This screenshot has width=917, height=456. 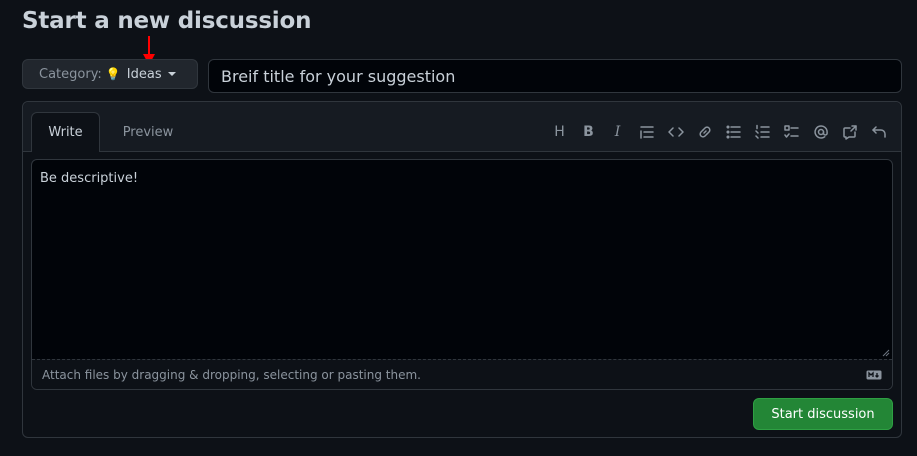 I want to click on bullet-list-icon, so click(x=733, y=132).